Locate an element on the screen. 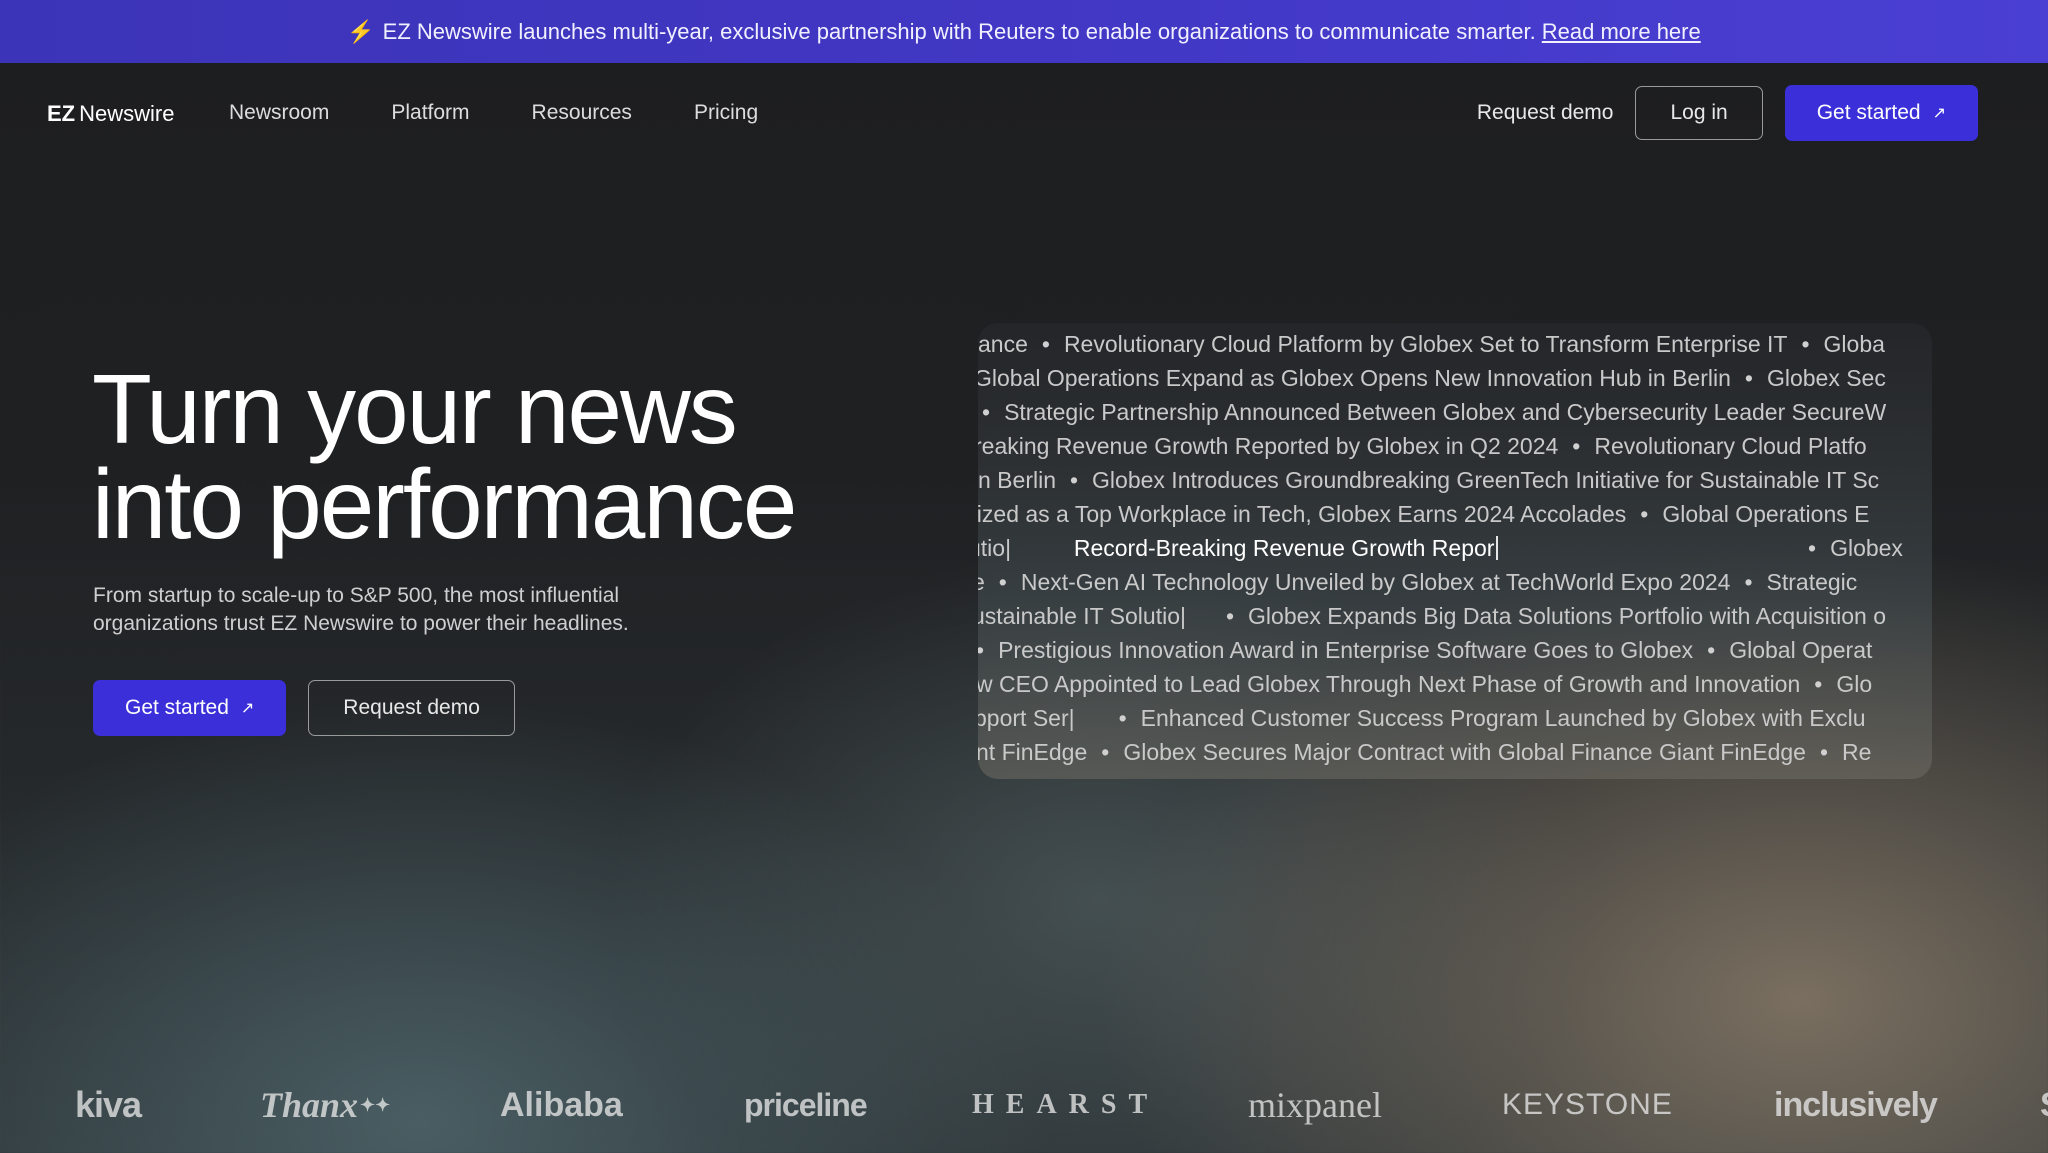  headline-text: ustainable IT Solutio| is located at coordinates (1082, 616).